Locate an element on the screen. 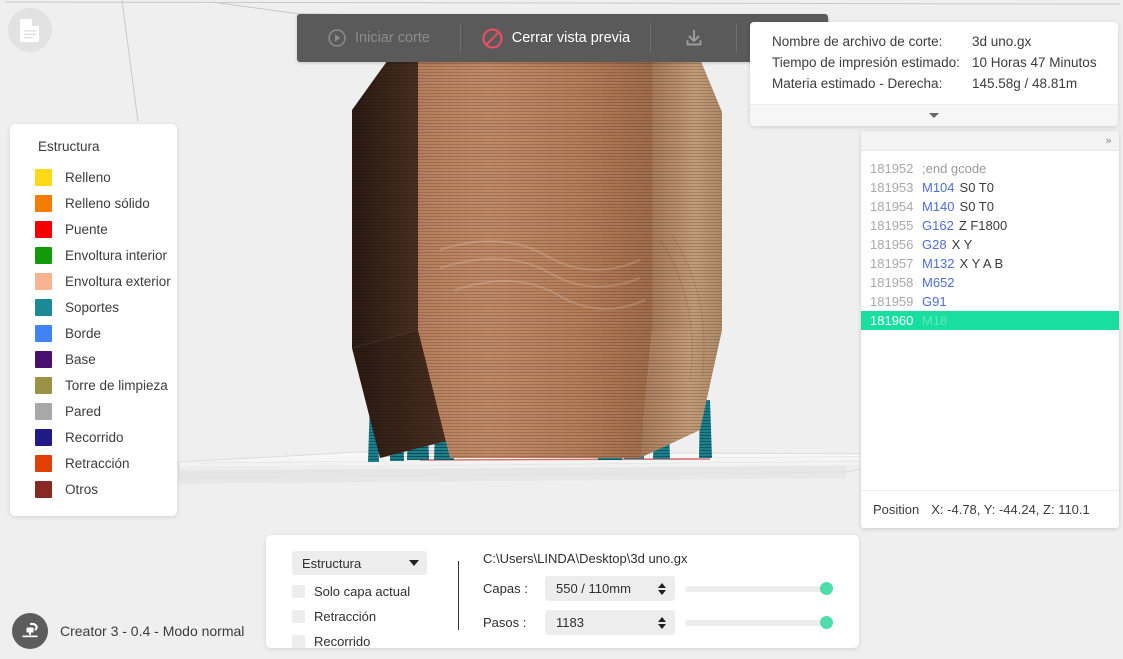 This screenshot has width=1123, height=659. file-path-label: C:\Users\LINDA\Desktop\3d uno.gx is located at coordinates (585, 558).